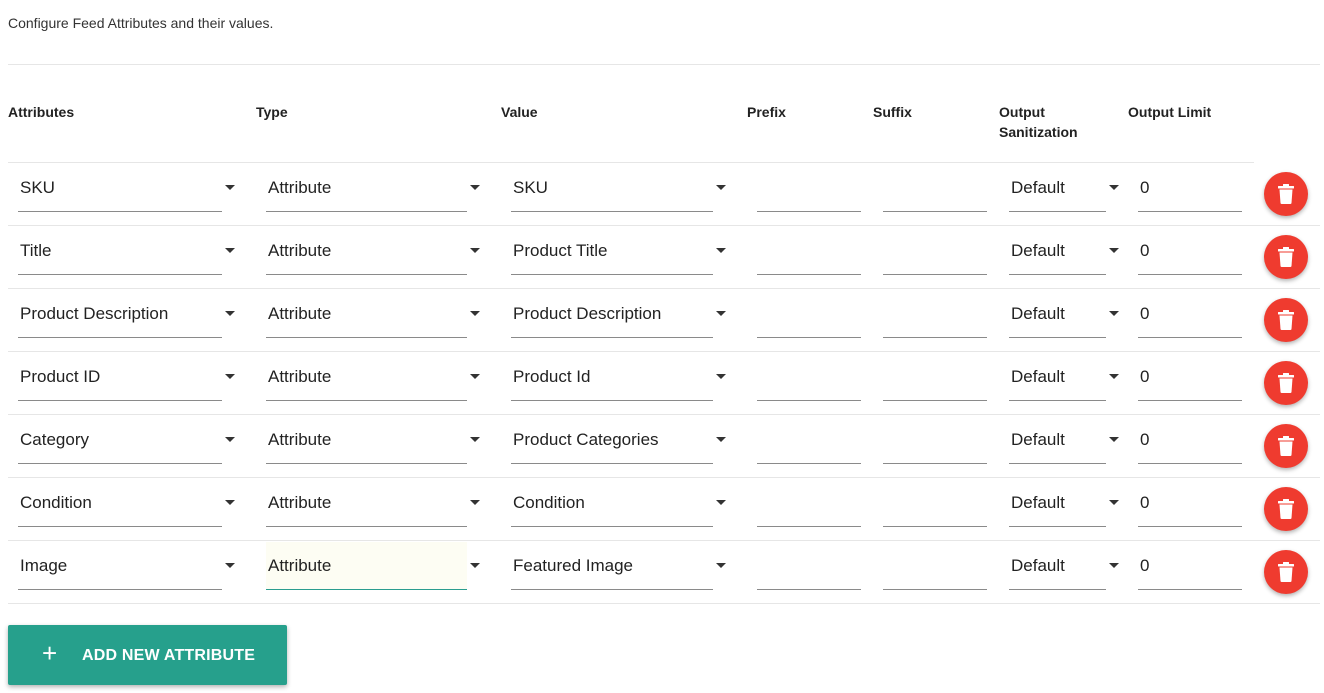  What do you see at coordinates (126, 503) in the screenshot?
I see `attribute-select: Condition` at bounding box center [126, 503].